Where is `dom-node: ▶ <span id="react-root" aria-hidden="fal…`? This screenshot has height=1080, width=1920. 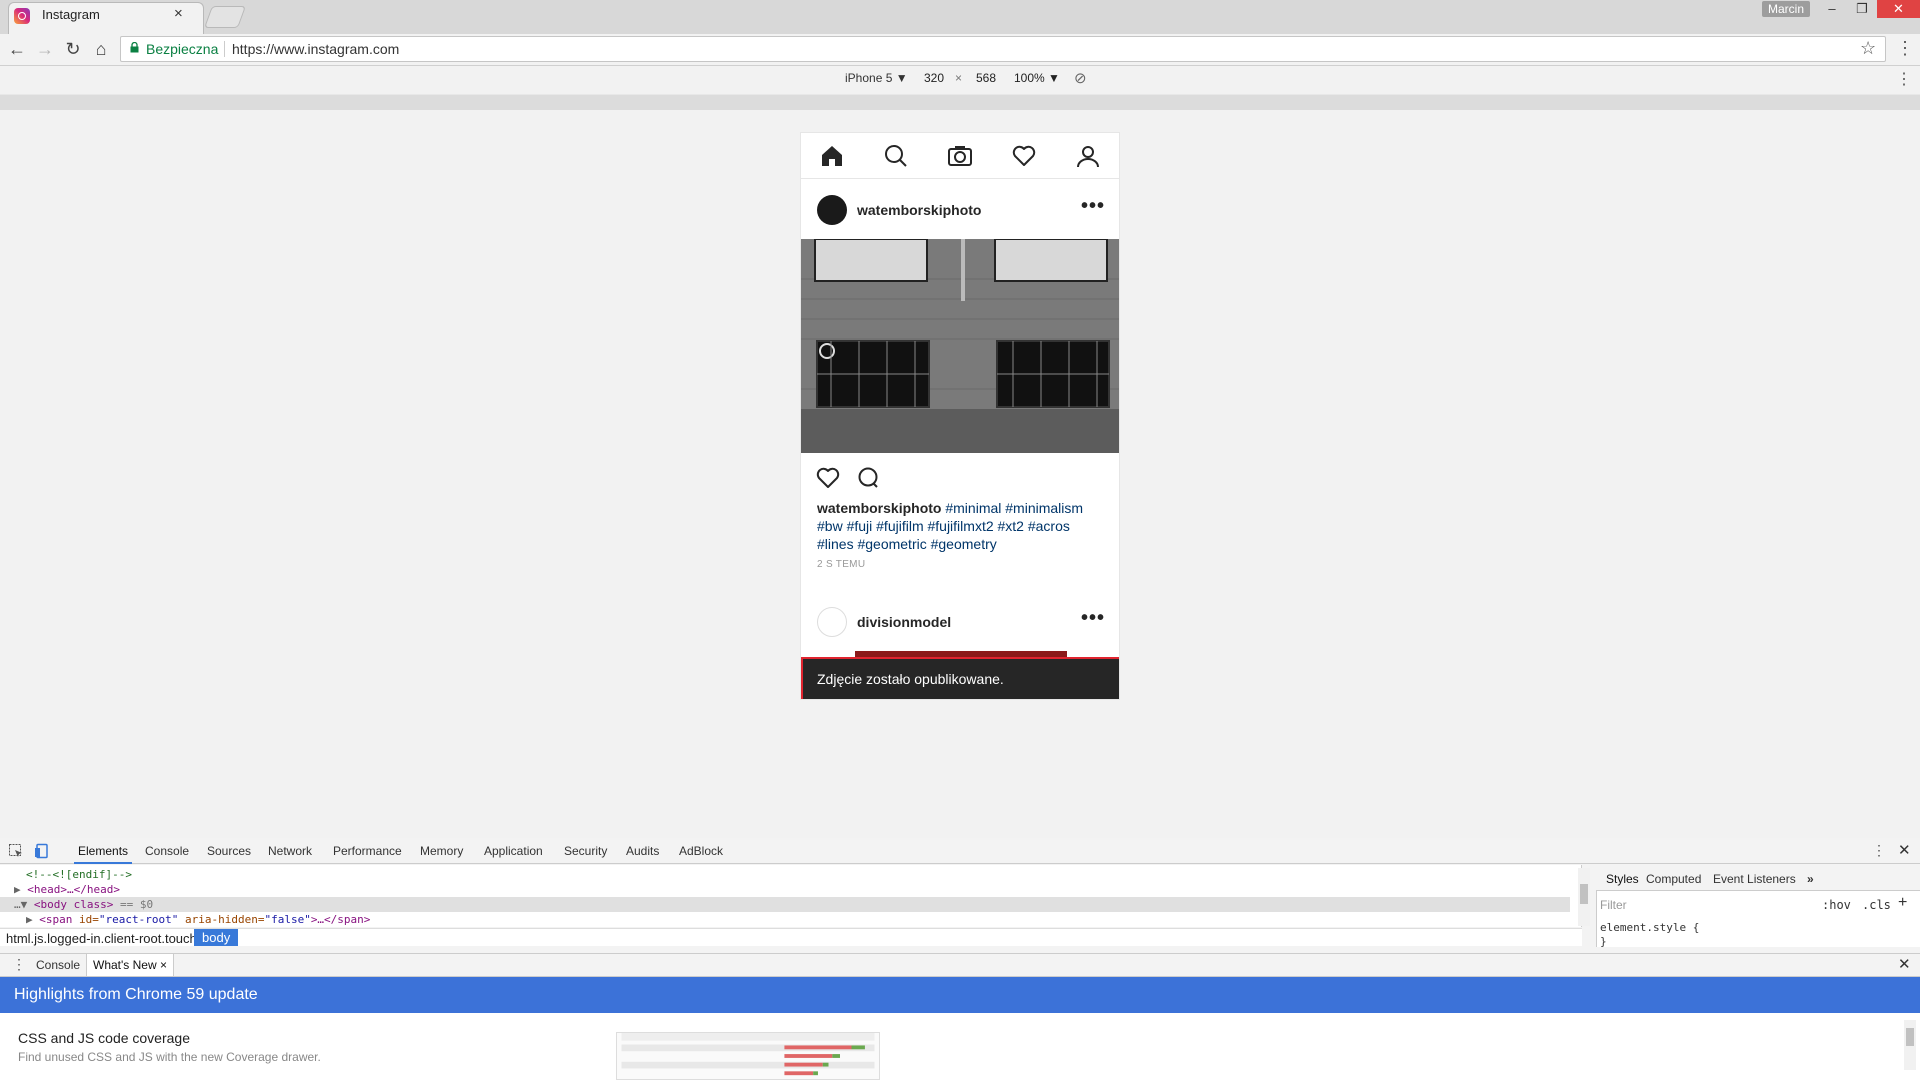 dom-node: ▶ <span id="react-root" aria-hidden="fal… is located at coordinates (198, 919).